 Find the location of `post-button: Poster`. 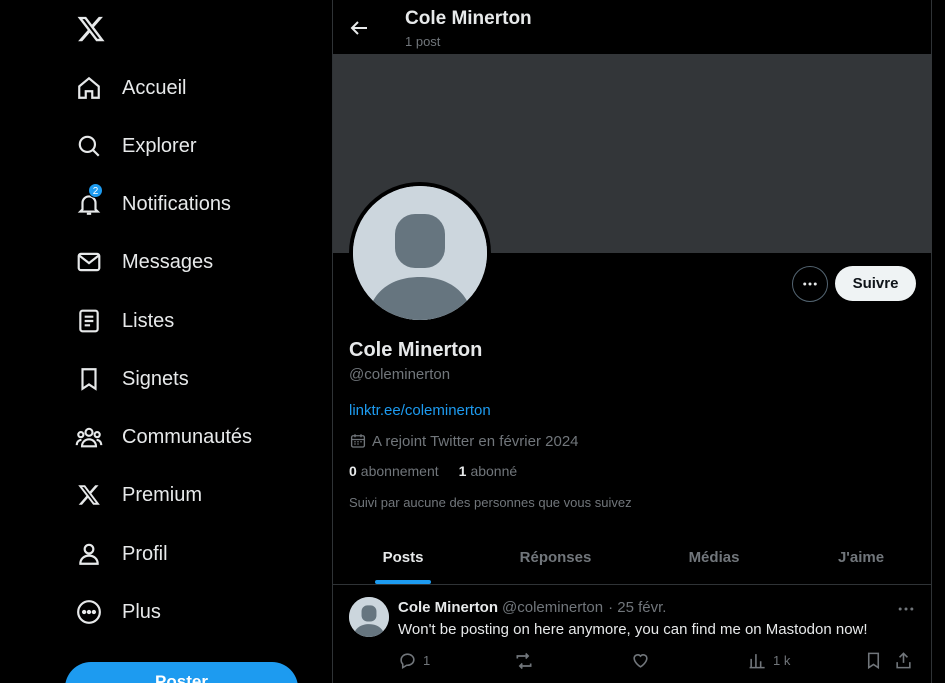

post-button: Poster is located at coordinates (181, 672).